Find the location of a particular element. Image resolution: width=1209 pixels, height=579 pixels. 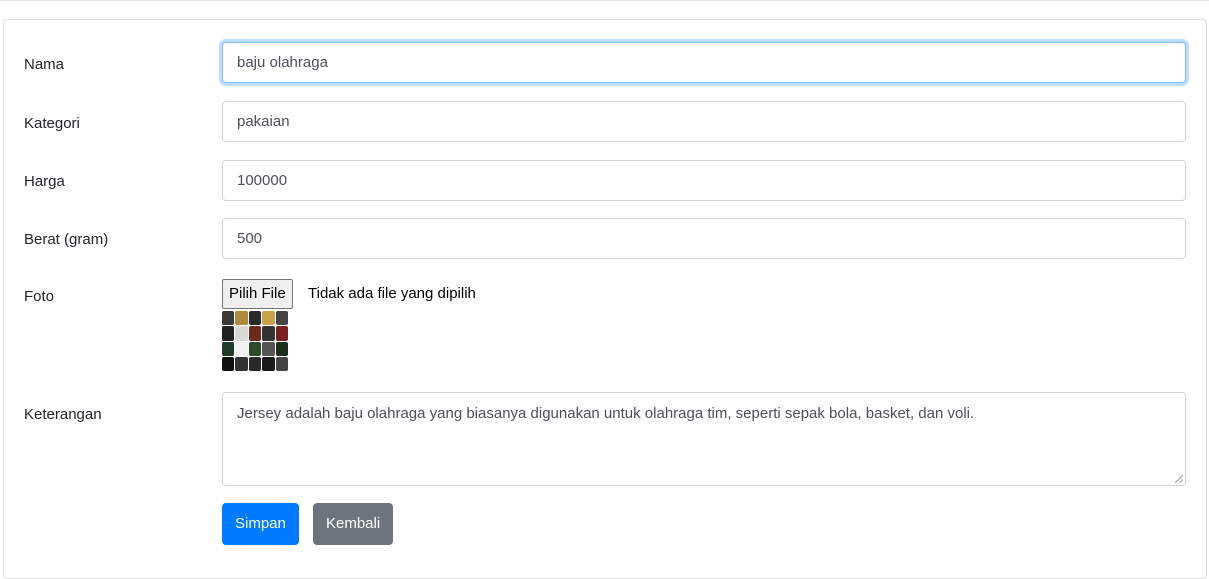

keterangan-label: Keterangan is located at coordinates (63, 414).